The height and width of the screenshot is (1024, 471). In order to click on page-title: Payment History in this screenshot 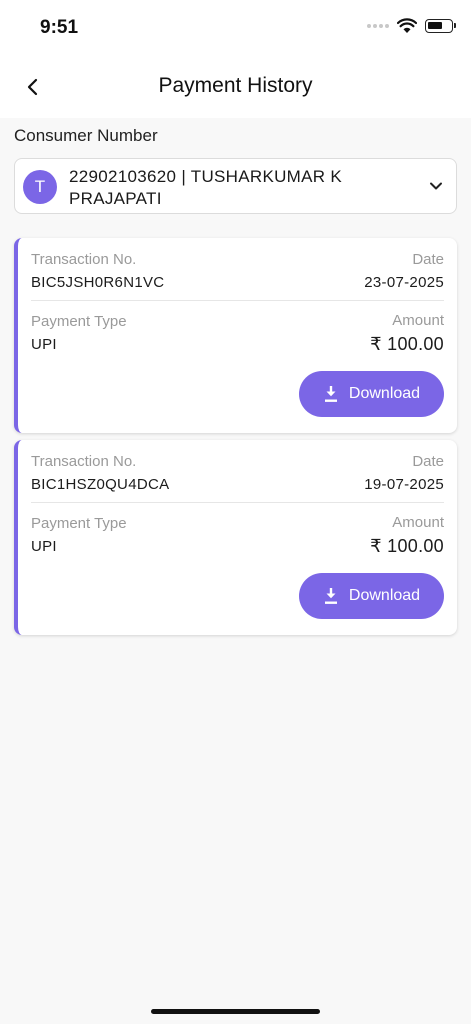, I will do `click(235, 85)`.